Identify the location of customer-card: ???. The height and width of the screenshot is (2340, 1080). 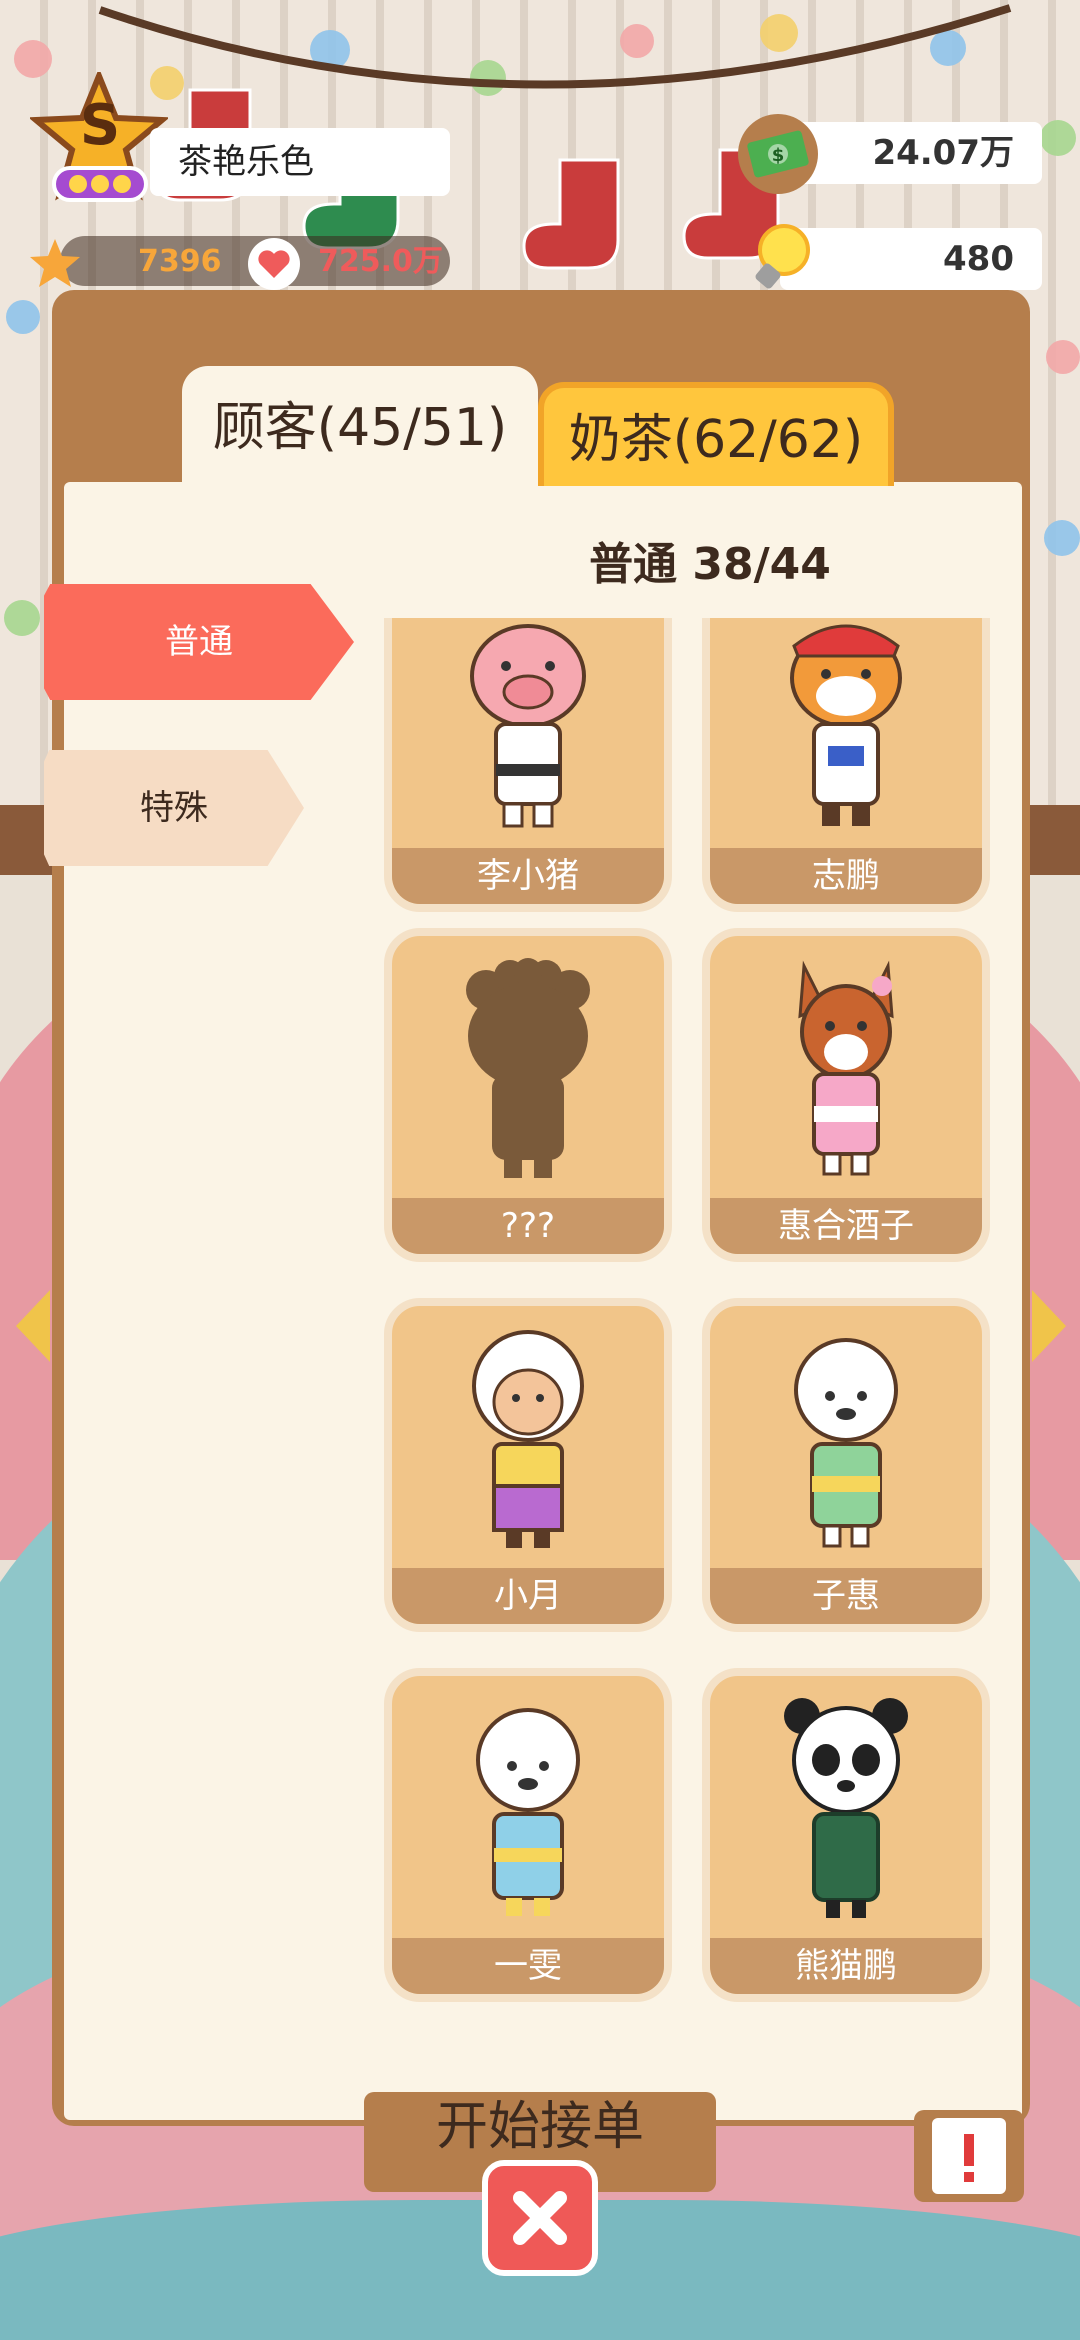
(528, 1095).